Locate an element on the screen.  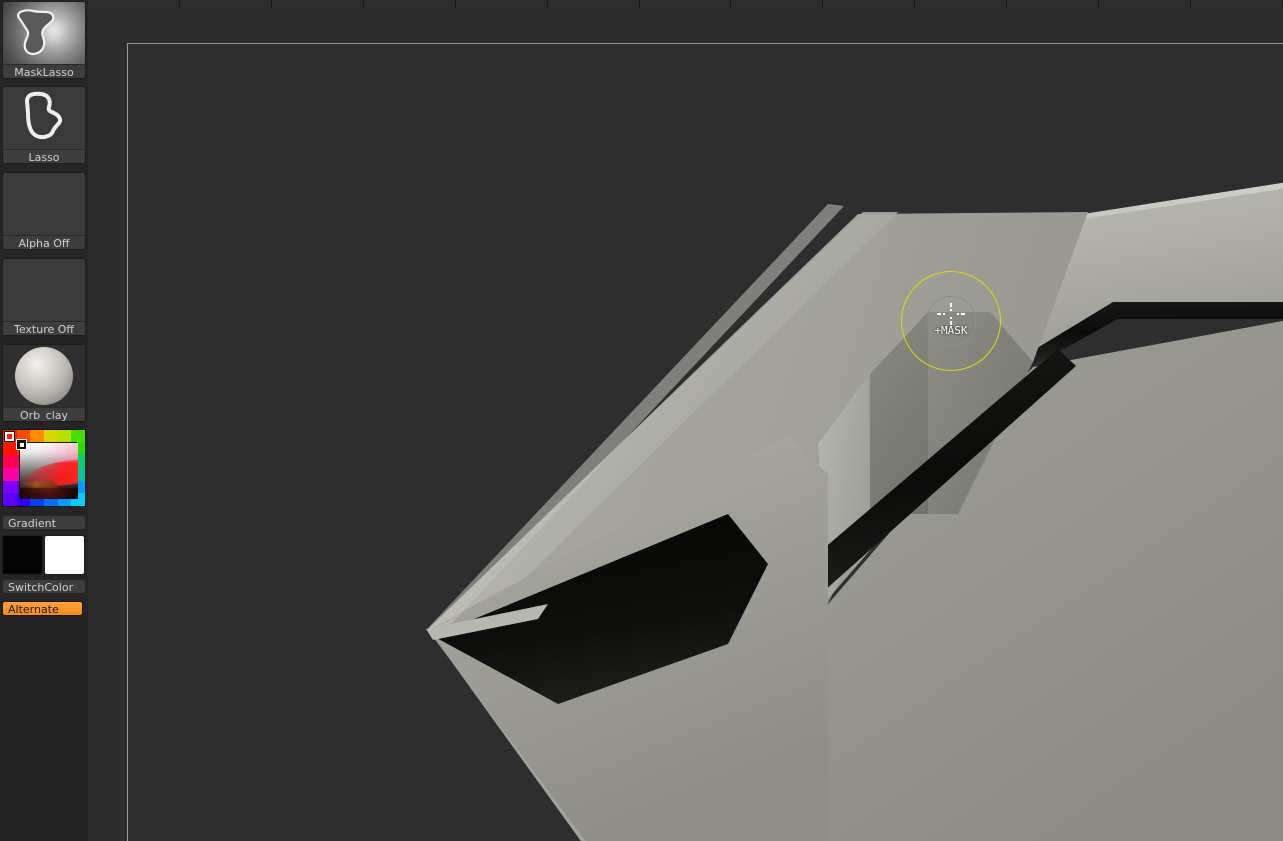
sphere-preview is located at coordinates (44, 376).